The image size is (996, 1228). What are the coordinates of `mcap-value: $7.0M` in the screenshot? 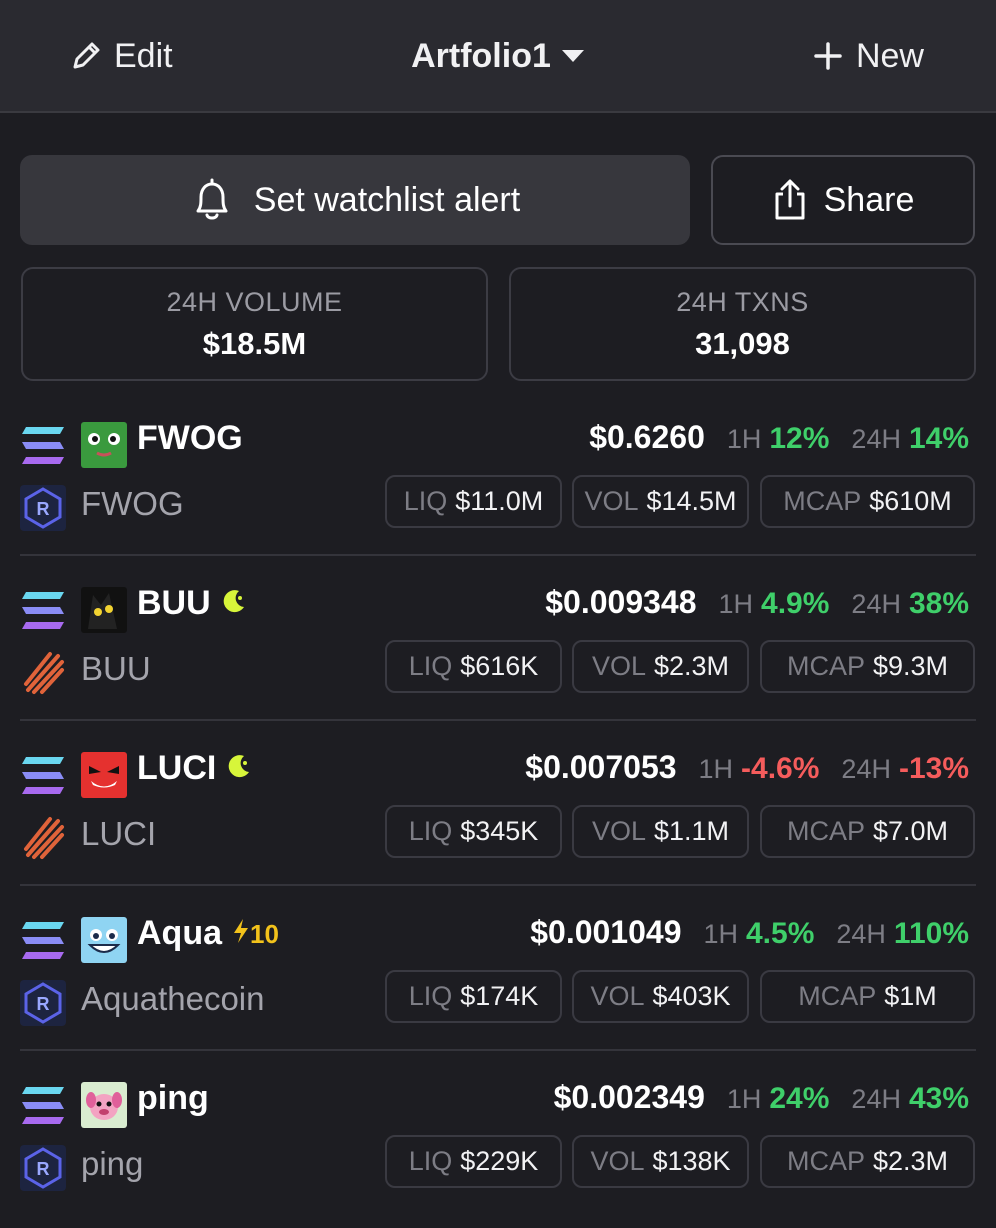 It's located at (910, 831).